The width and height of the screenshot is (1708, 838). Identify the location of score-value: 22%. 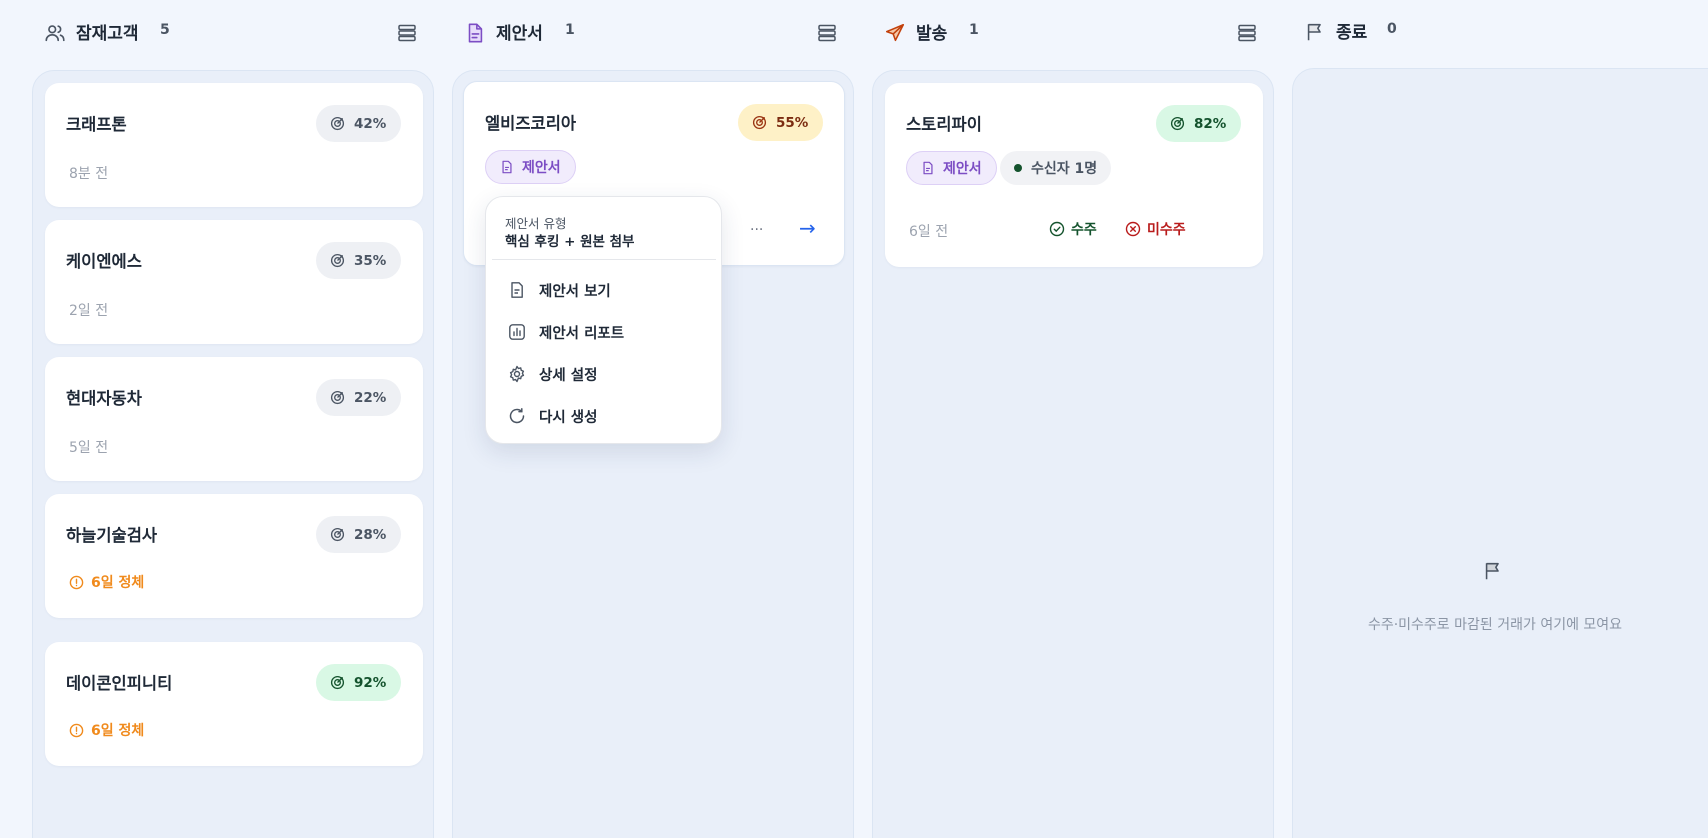
(370, 397).